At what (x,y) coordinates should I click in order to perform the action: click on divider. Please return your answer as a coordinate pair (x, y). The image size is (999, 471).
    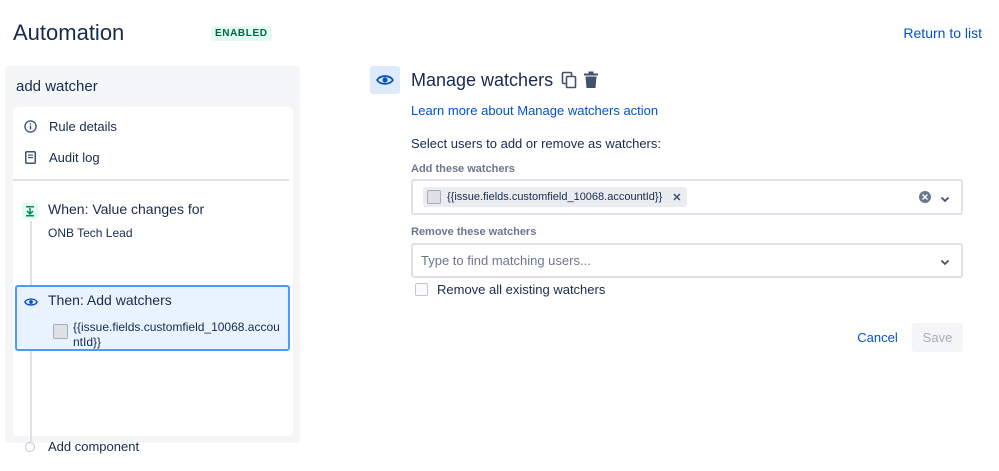
    Looking at the image, I should click on (151, 180).